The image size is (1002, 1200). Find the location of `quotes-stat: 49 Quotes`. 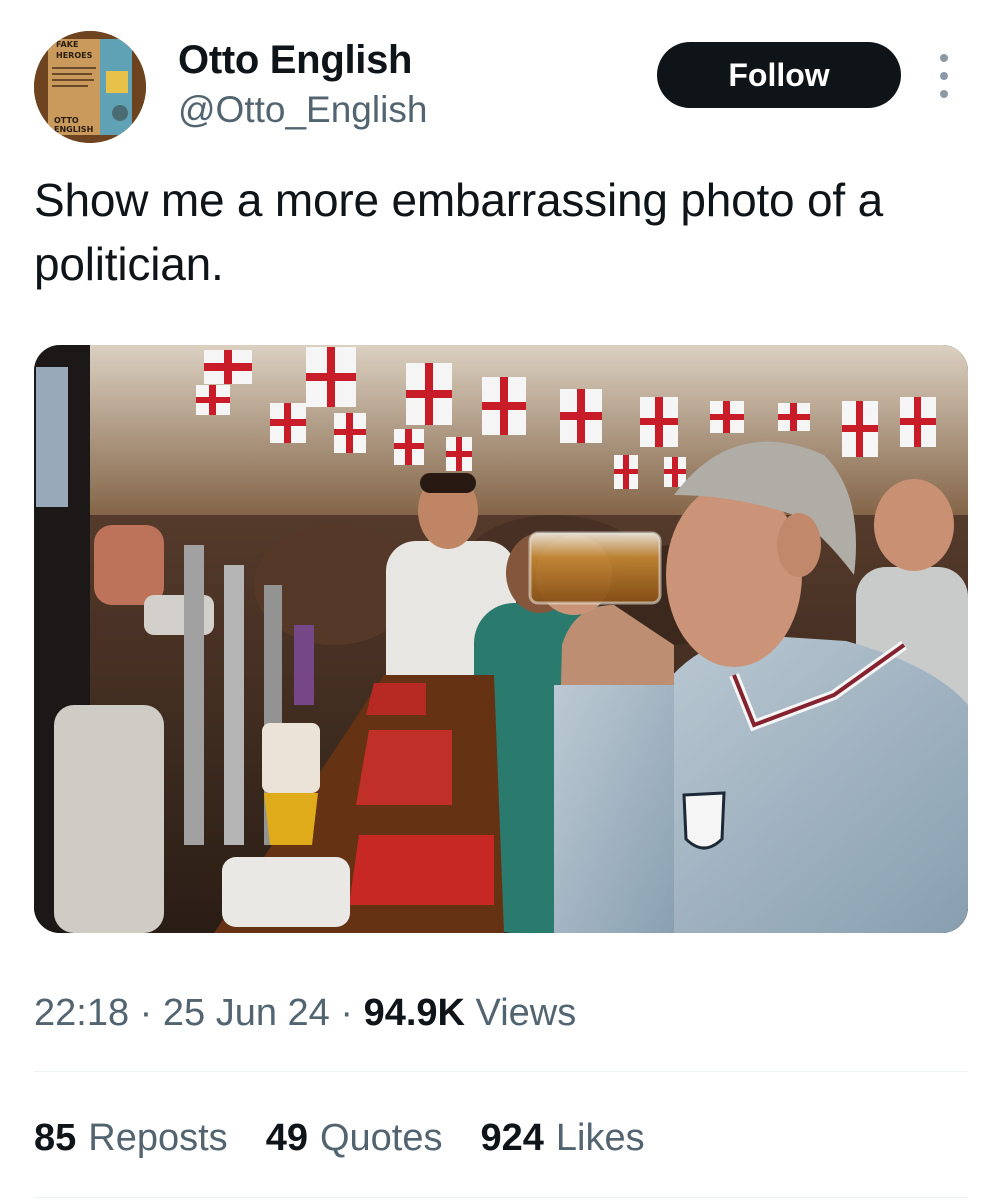

quotes-stat: 49 Quotes is located at coordinates (354, 1138).